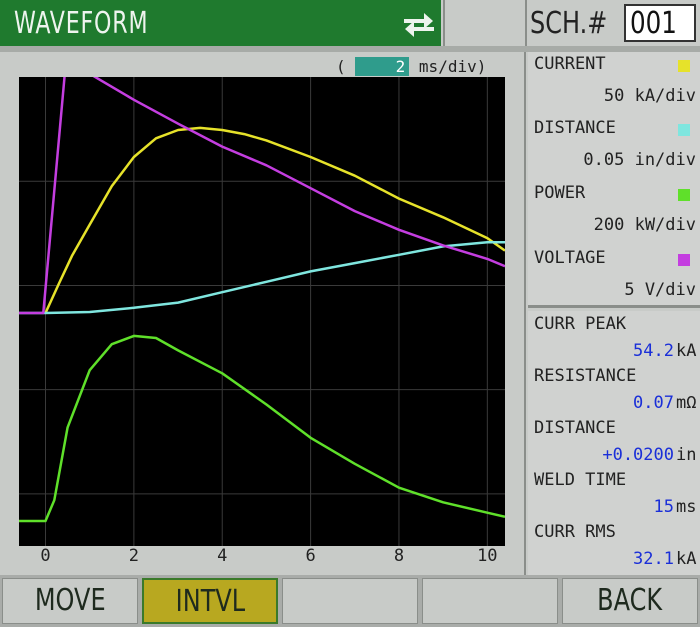  What do you see at coordinates (638, 455) in the screenshot?
I see `readout-value: +0.0200` at bounding box center [638, 455].